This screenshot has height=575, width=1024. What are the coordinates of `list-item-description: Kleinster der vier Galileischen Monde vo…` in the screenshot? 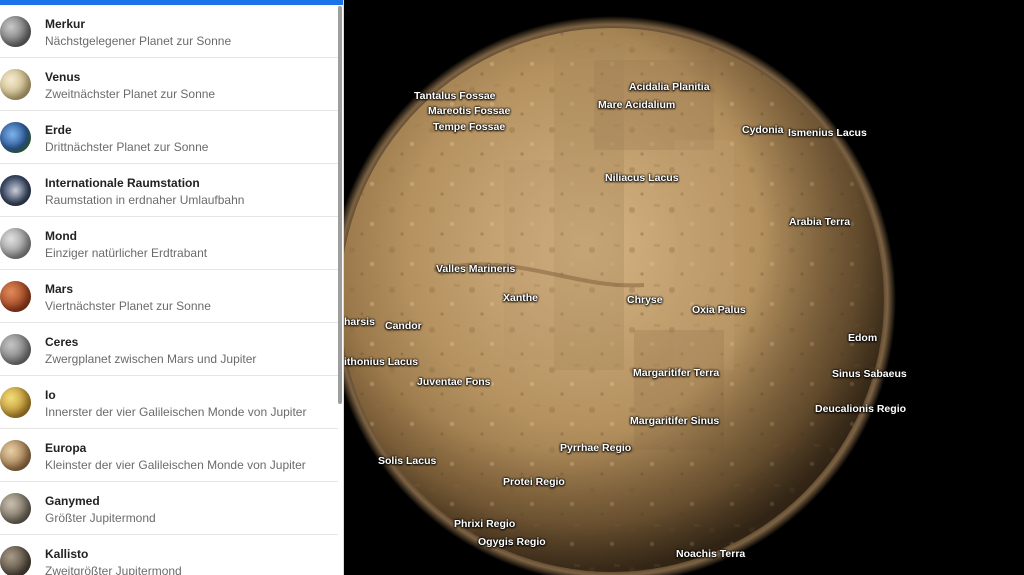 It's located at (175, 465).